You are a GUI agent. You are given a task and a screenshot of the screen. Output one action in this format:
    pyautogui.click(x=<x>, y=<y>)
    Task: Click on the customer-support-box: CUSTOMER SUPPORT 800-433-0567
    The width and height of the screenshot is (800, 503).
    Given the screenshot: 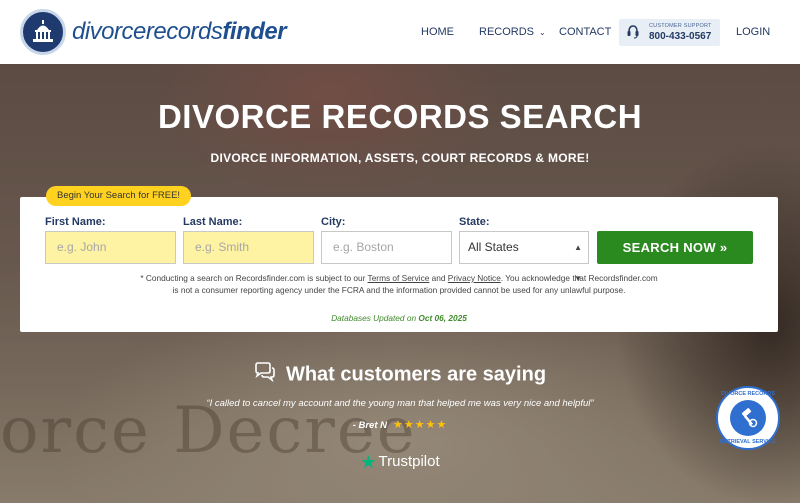 What is the action you would take?
    pyautogui.click(x=669, y=32)
    